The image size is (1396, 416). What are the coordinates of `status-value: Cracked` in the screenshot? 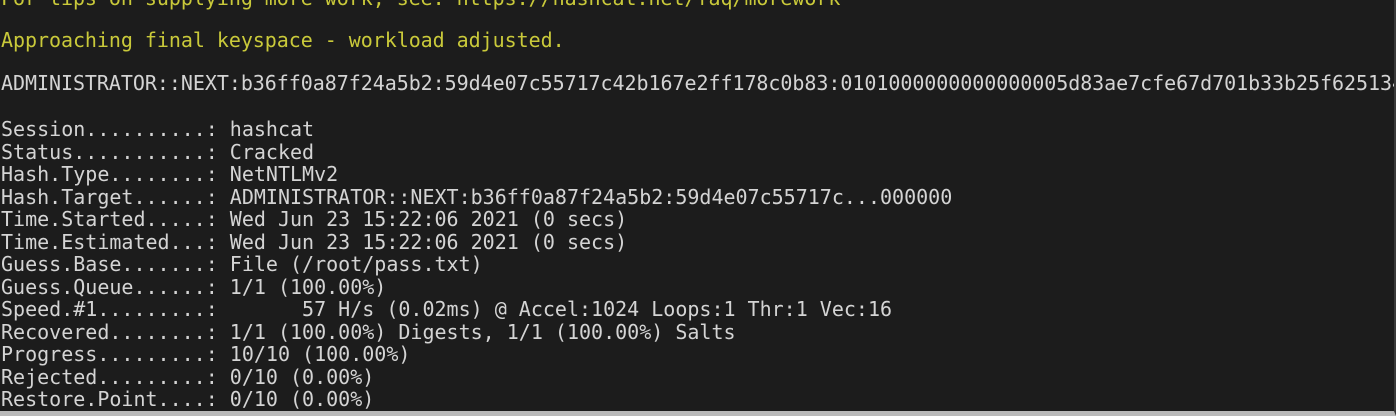 It's located at (272, 151).